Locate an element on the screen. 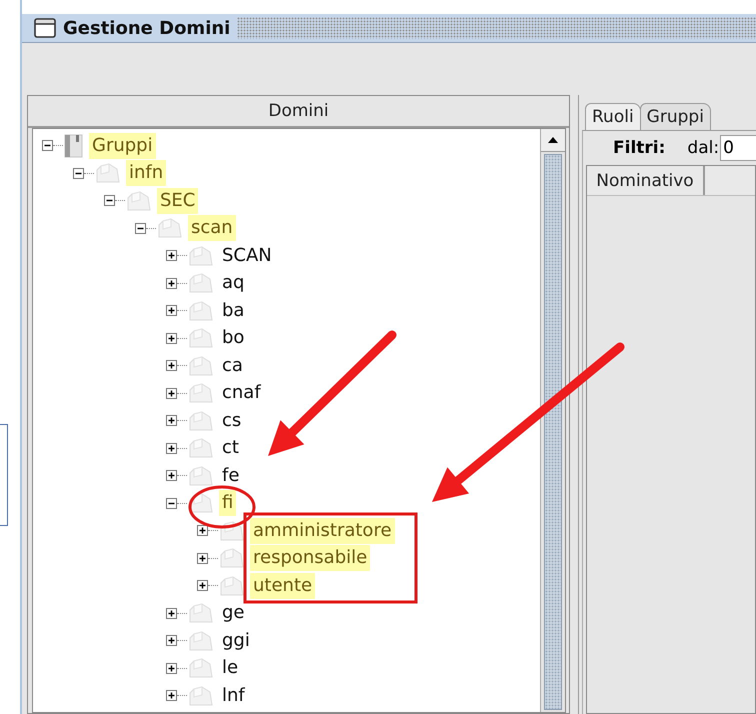  tree-node-label: fe is located at coordinates (230, 475).